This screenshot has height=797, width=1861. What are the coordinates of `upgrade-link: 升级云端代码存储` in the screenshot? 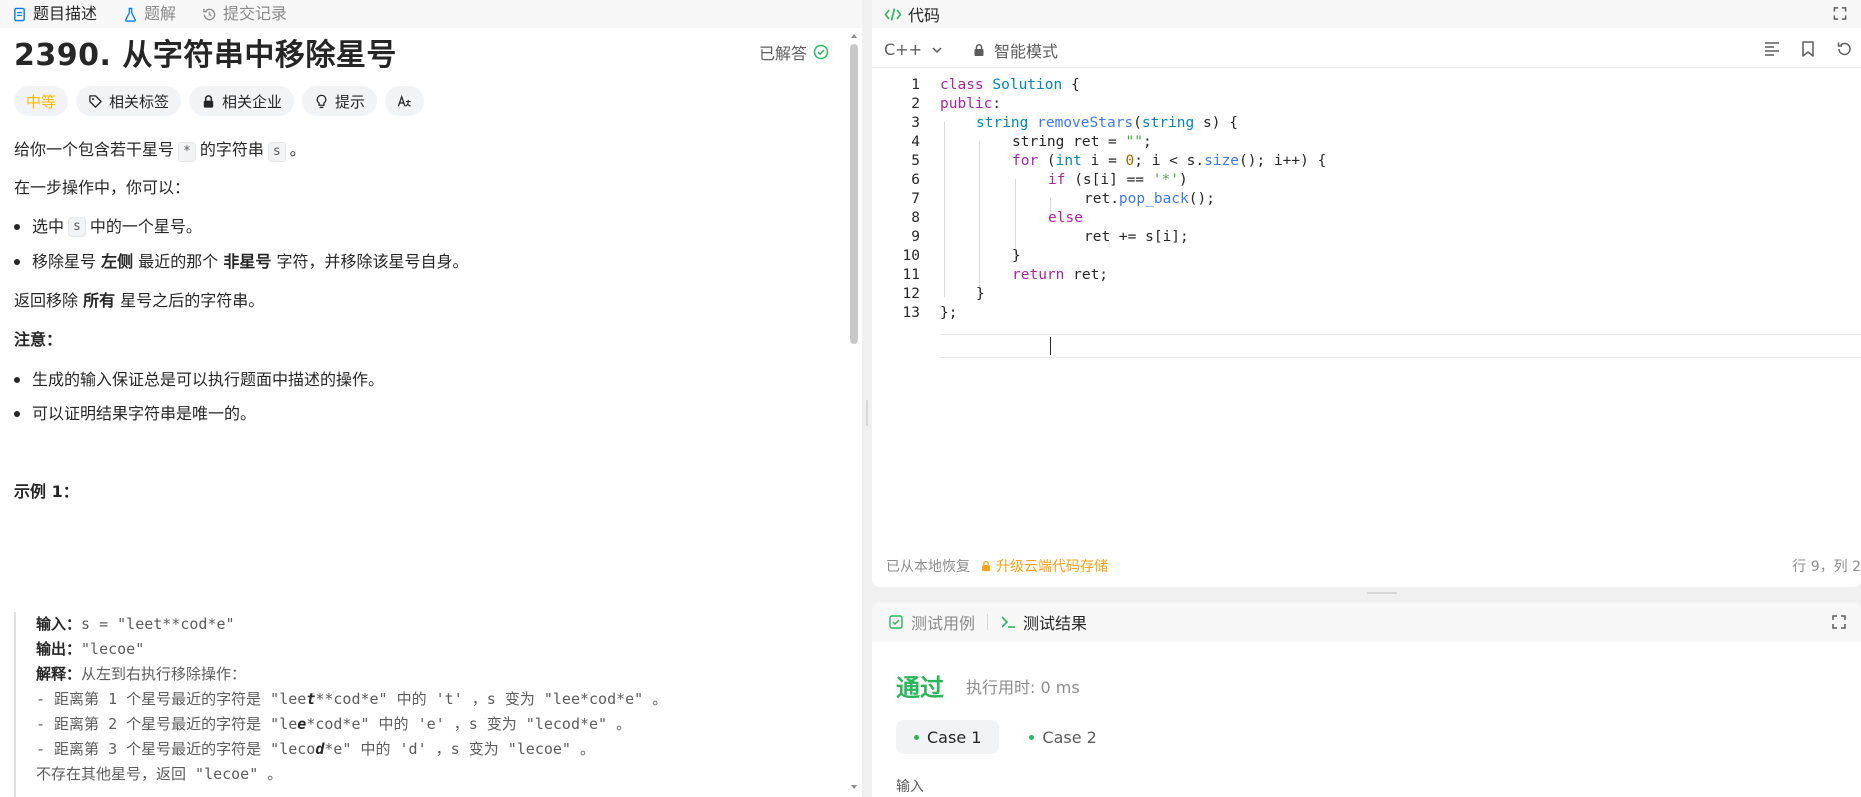 It's located at (1044, 566).